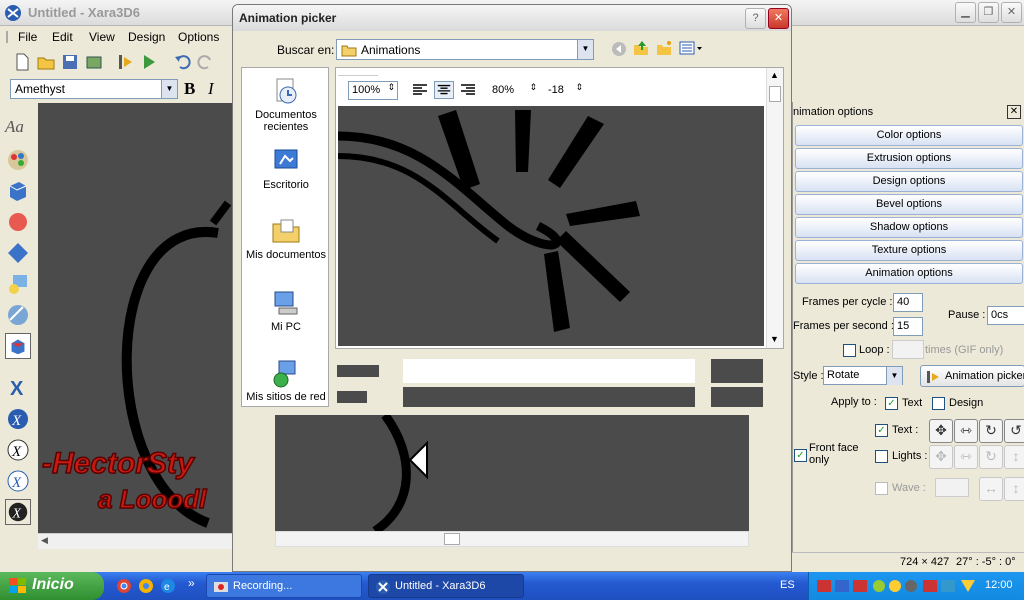  Describe the element at coordinates (909, 204) in the screenshot. I see `bevel-options-button: Bevel options` at that location.